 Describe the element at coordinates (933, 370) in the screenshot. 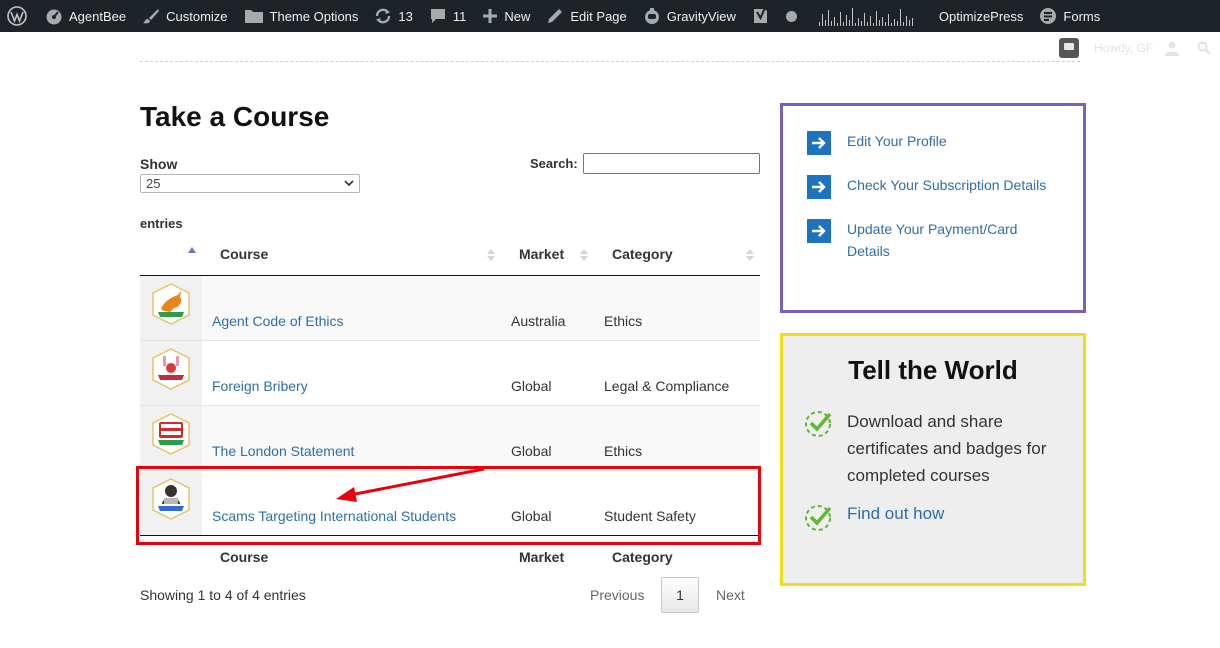

I see `tell-the-world-title: Tell the World` at that location.